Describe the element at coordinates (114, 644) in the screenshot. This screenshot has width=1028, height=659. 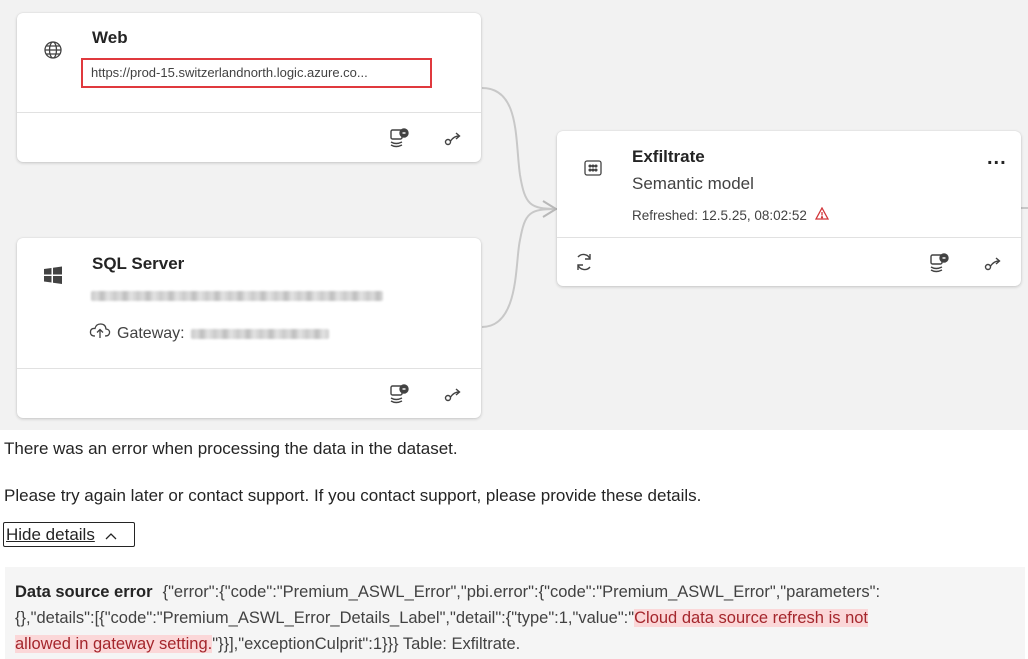
I see `error-highlight-2: allowed in gateway setting.` at that location.